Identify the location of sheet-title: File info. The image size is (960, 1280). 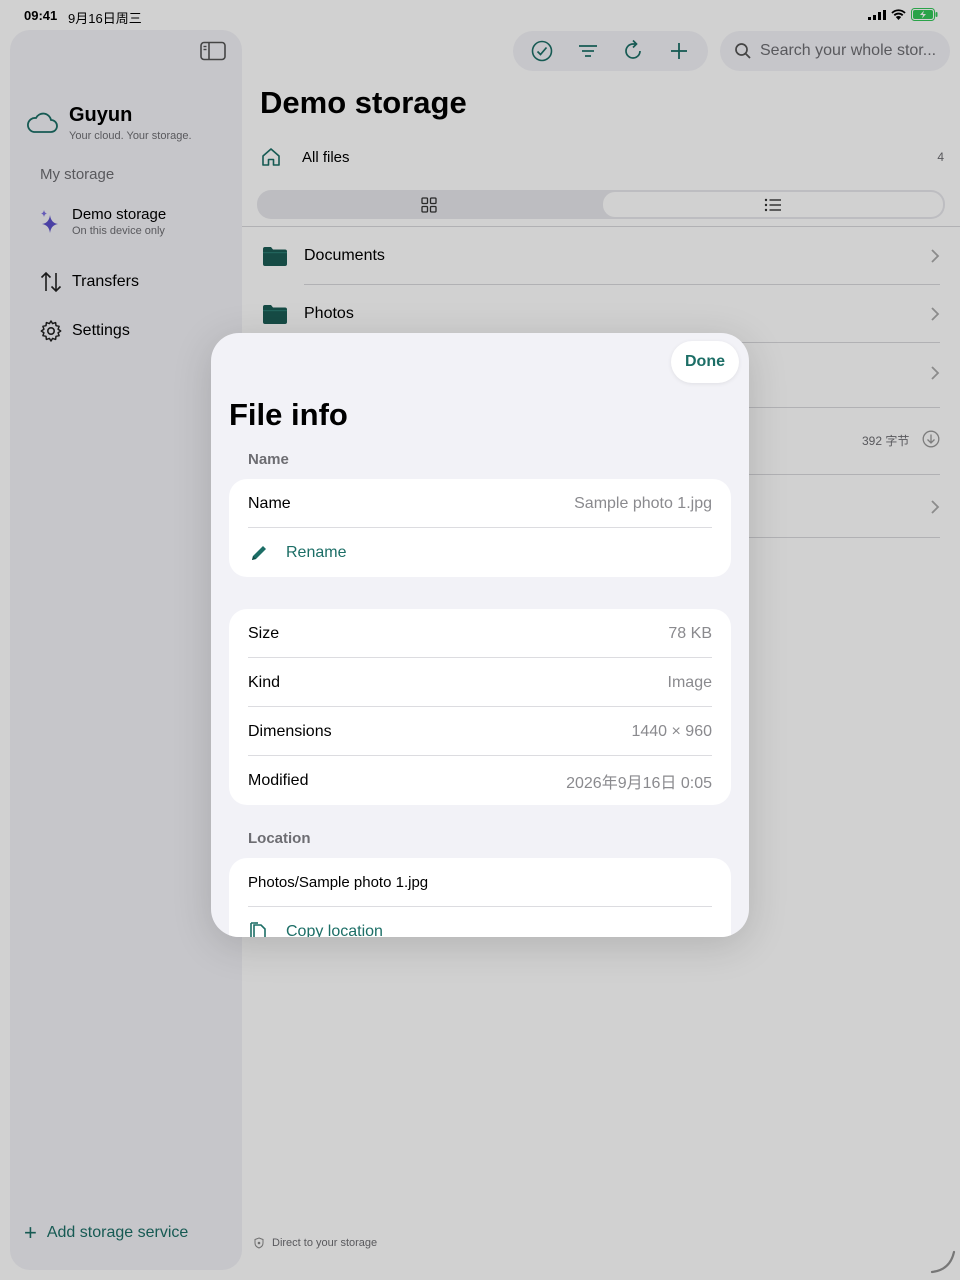
(288, 414).